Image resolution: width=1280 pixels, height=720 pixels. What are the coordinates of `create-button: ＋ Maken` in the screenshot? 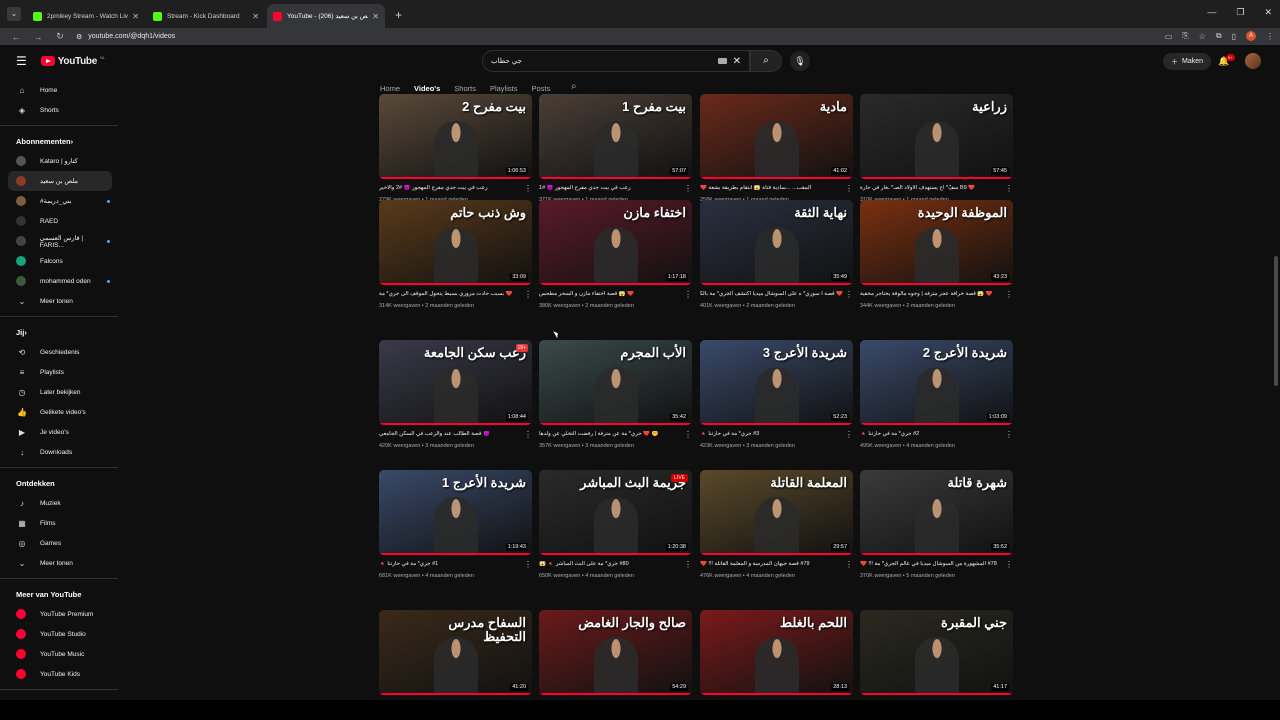 It's located at (1187, 61).